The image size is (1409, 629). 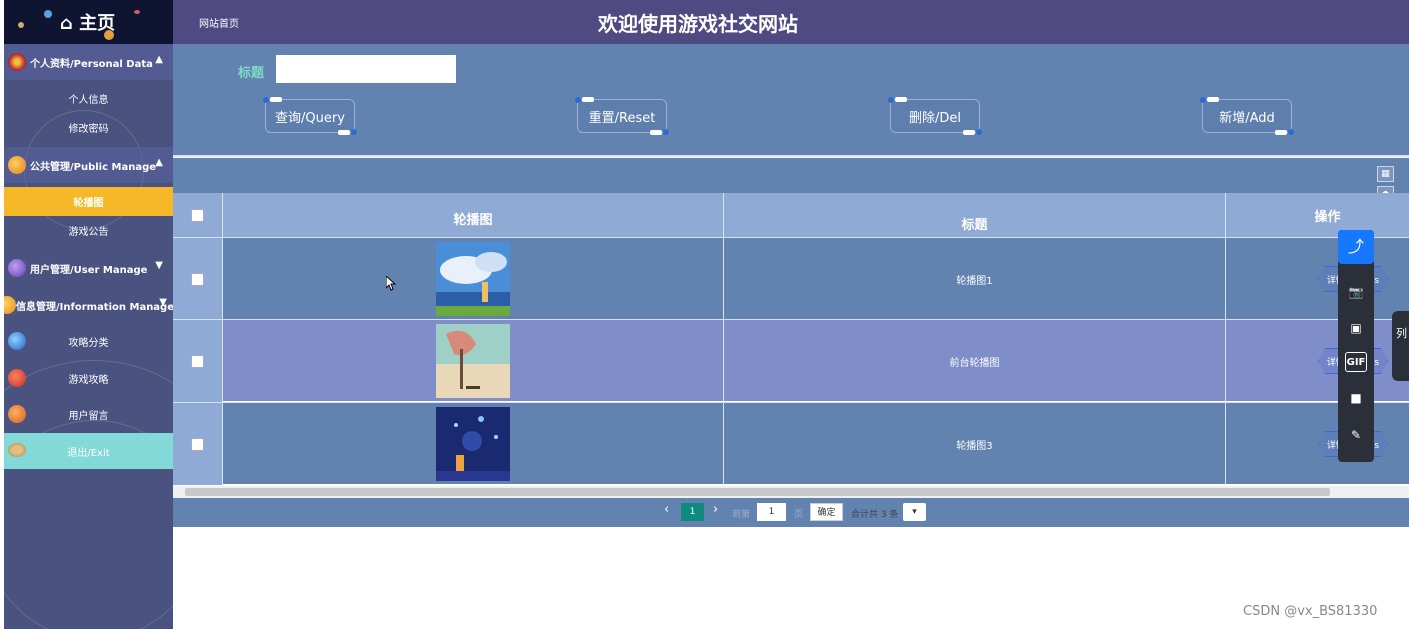 What do you see at coordinates (88, 98) in the screenshot?
I see `menu-item-personal-info: 个人信息` at bounding box center [88, 98].